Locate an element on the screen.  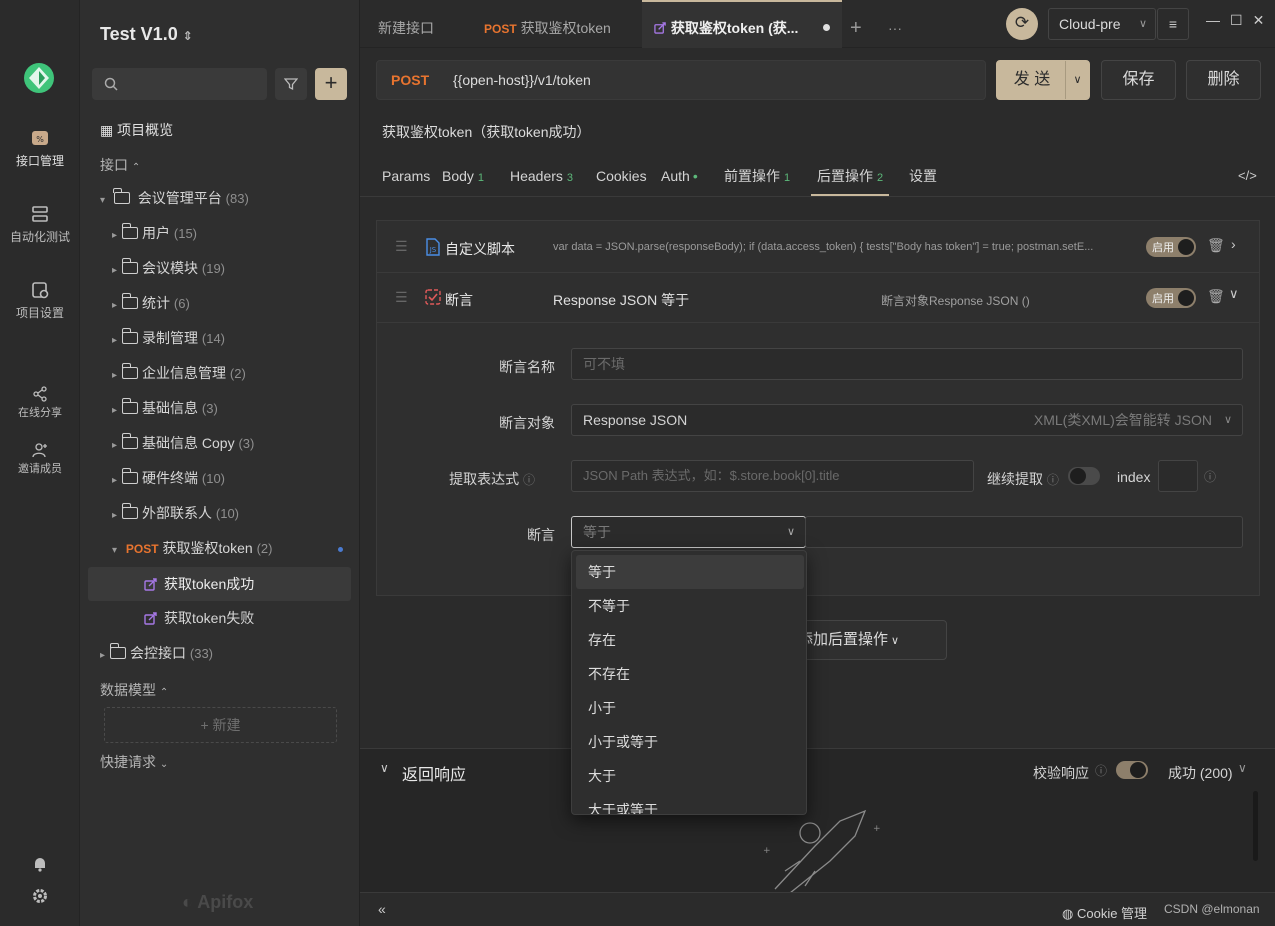
url-bar: POST {{open-host}}/v1/token is located at coordinates (681, 80).